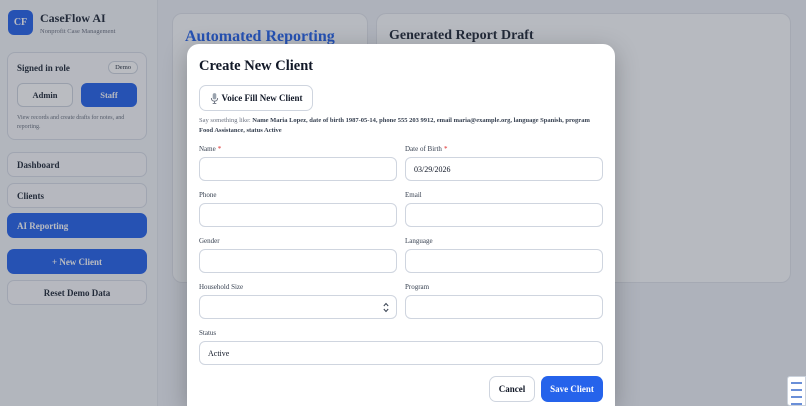 The height and width of the screenshot is (406, 806). I want to click on voice-hint-prefix: Say something like:, so click(226, 120).